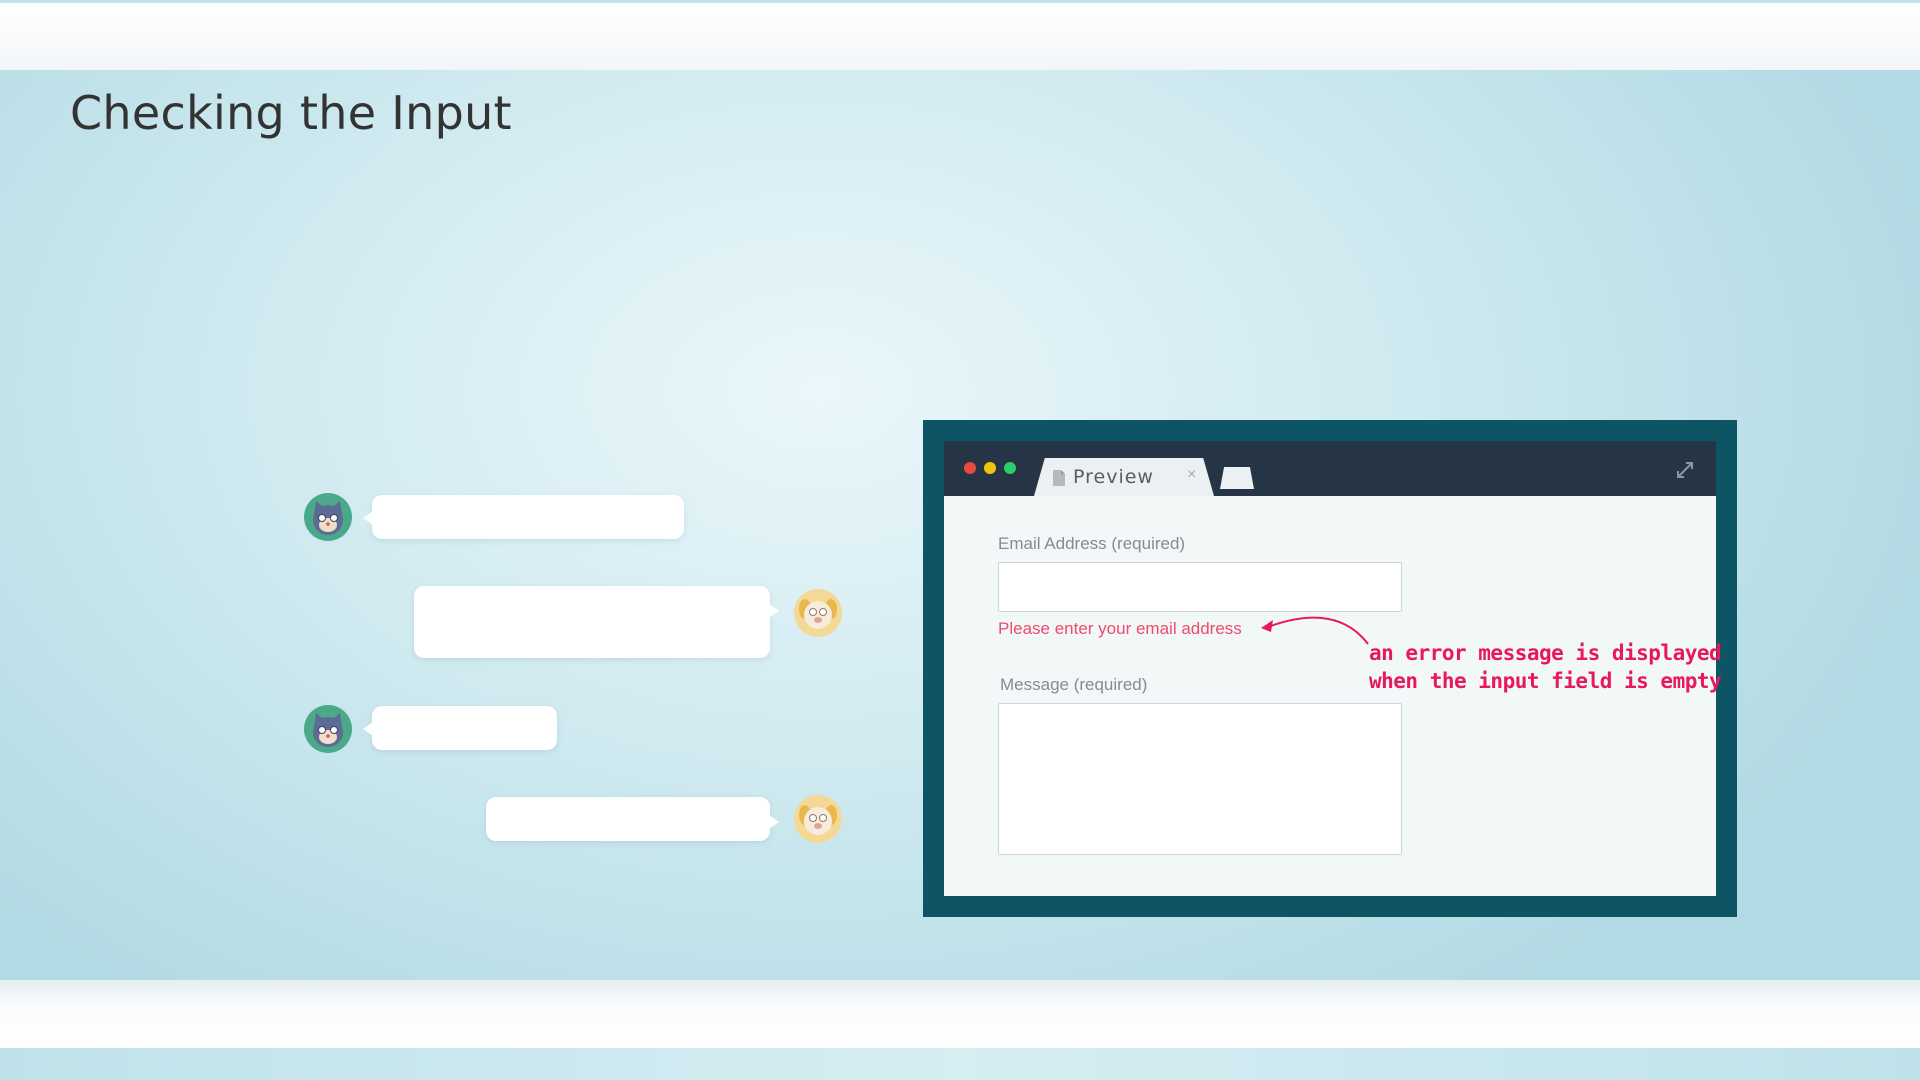 The image size is (1920, 1080). I want to click on annotation-arrow-icon, so click(1315, 630).